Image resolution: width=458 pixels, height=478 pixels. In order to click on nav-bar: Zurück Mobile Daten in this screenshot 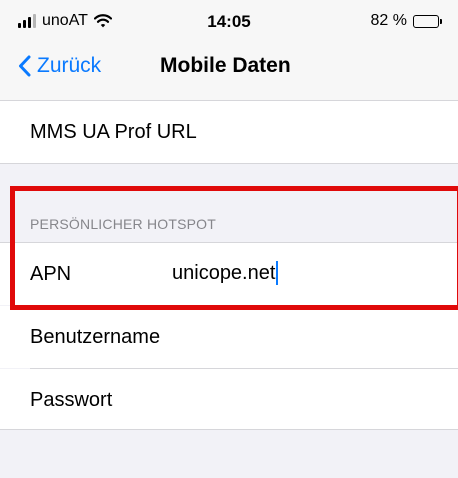, I will do `click(229, 68)`.